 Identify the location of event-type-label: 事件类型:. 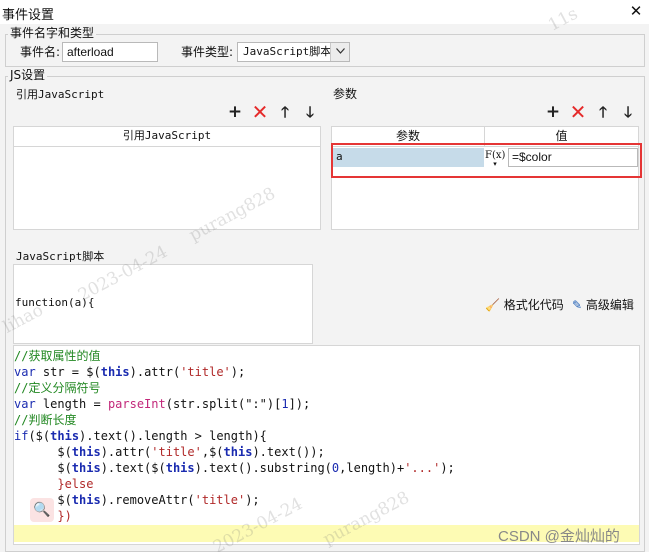
(207, 52).